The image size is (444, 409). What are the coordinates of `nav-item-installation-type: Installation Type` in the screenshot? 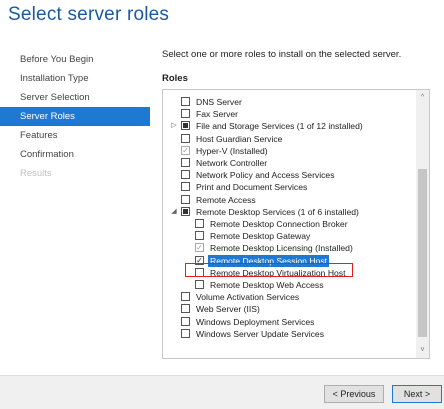 It's located at (75, 78).